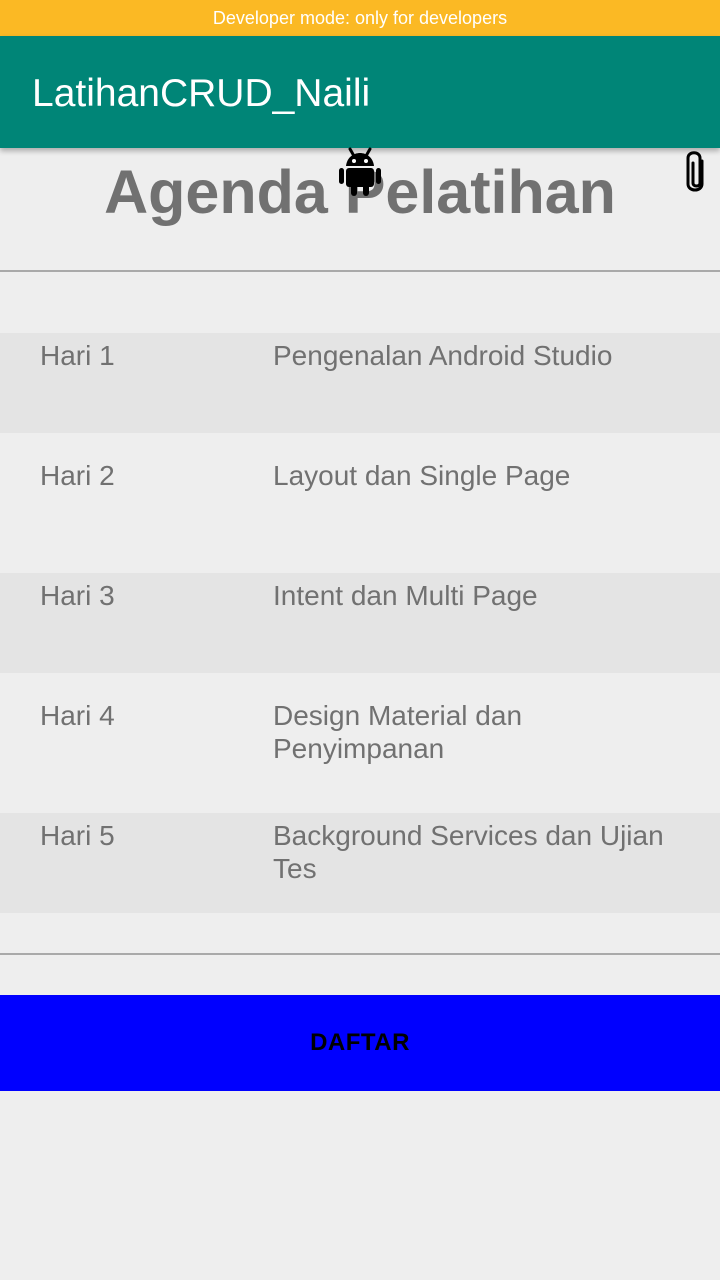  I want to click on agenda-row-day-4: Hari 4 Design Material dan Penyimpanan, so click(360, 753).